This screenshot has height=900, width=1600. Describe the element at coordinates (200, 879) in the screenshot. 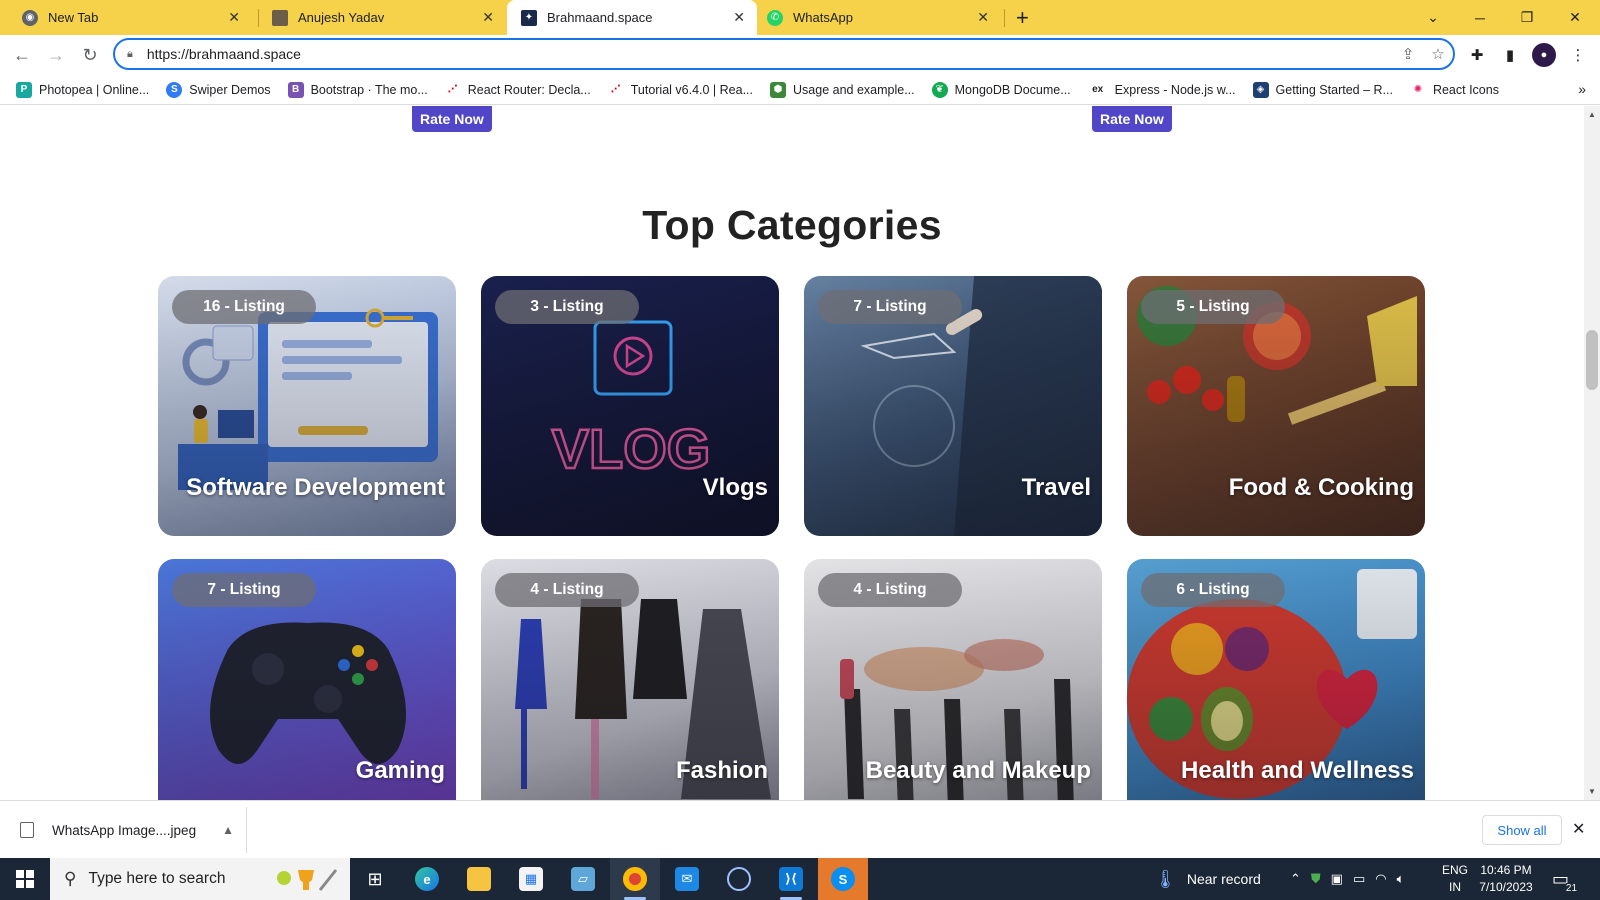

I see `taskbar-search-box: ⚲ Type here to search` at that location.